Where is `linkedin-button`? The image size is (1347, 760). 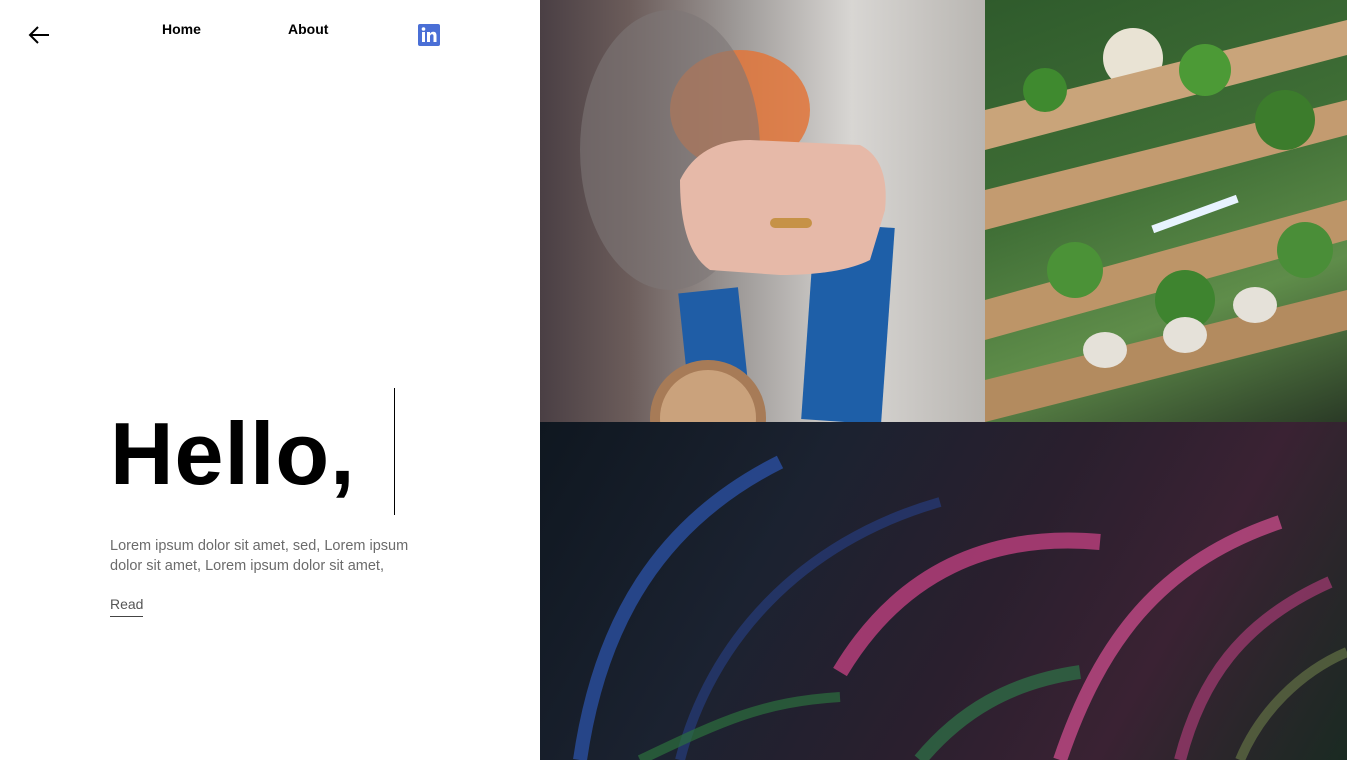
linkedin-button is located at coordinates (429, 35).